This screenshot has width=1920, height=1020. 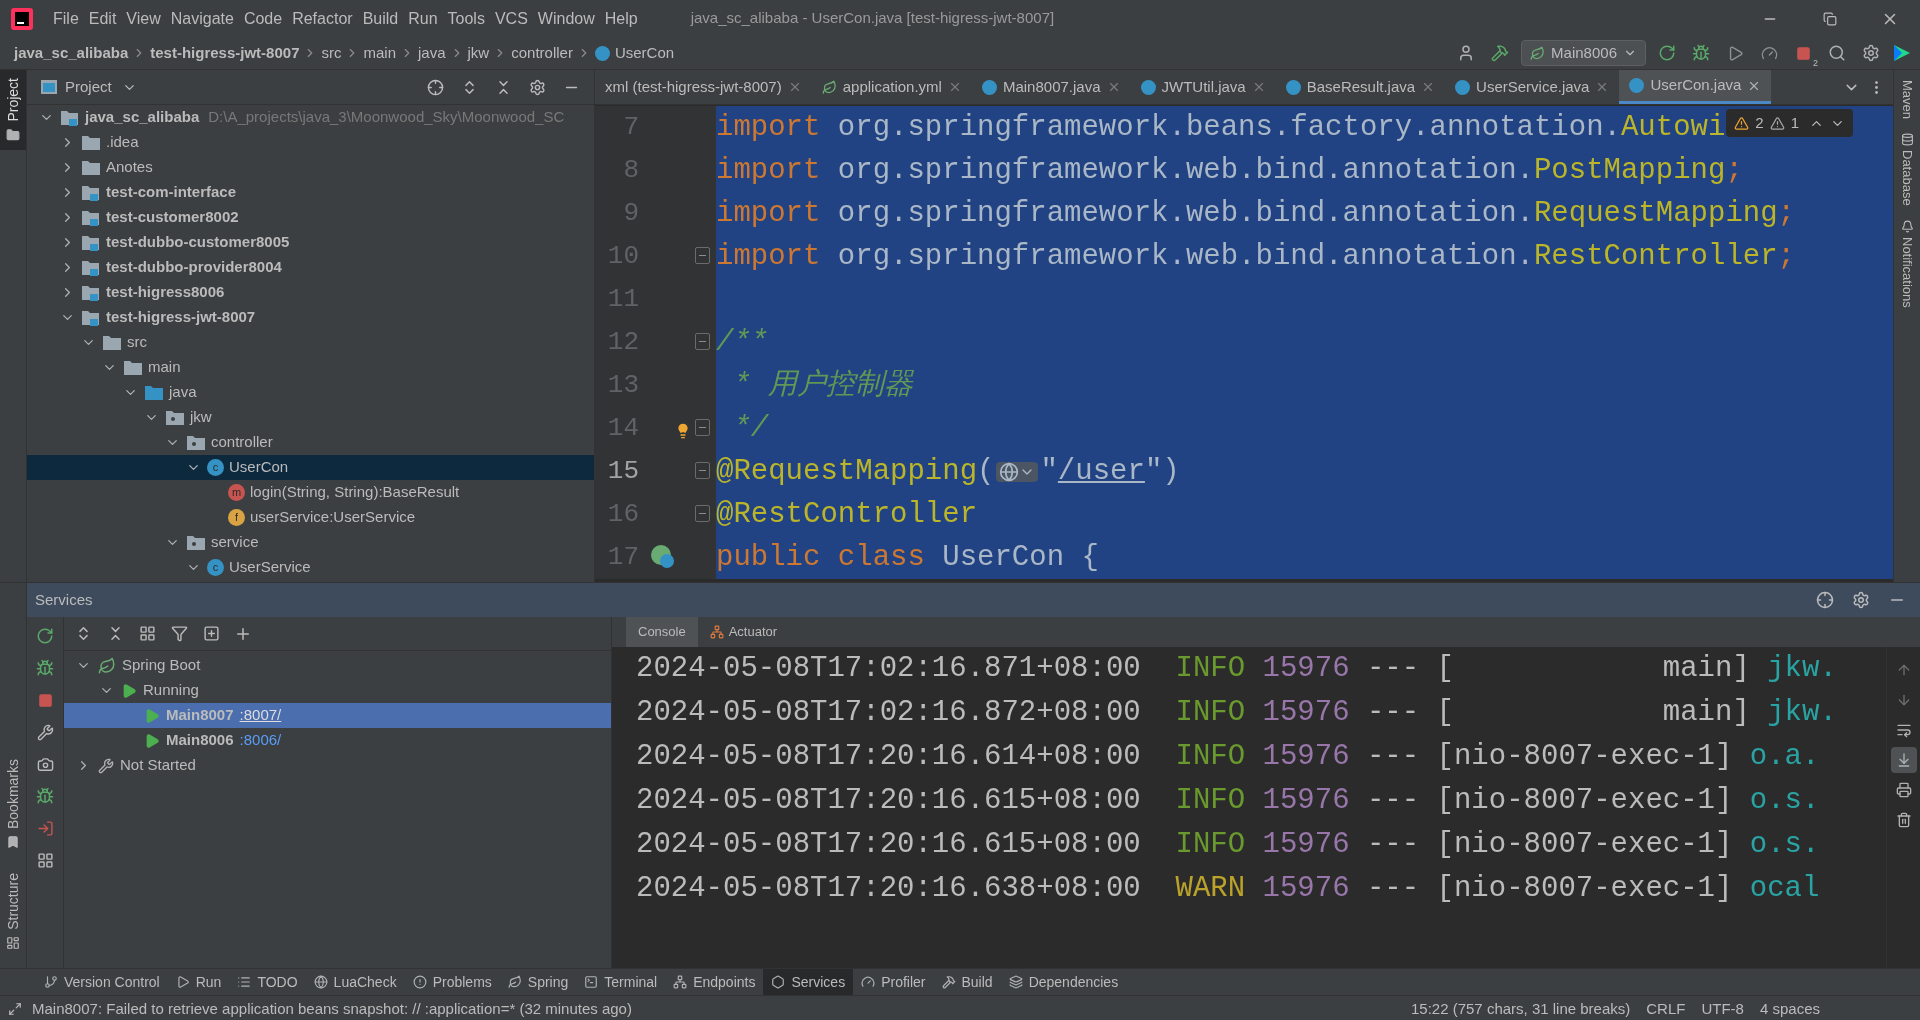 What do you see at coordinates (88, 87) in the screenshot?
I see `panel-title: Project` at bounding box center [88, 87].